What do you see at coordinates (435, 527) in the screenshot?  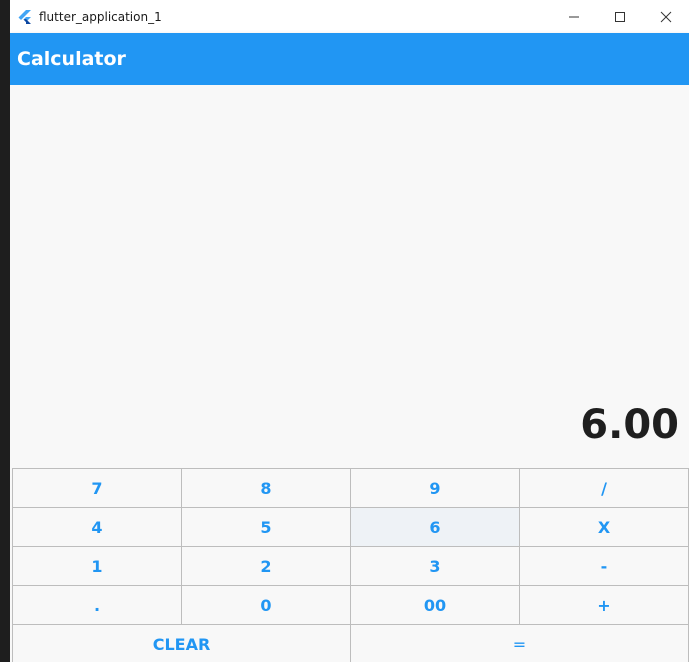 I see `key-6: 6` at bounding box center [435, 527].